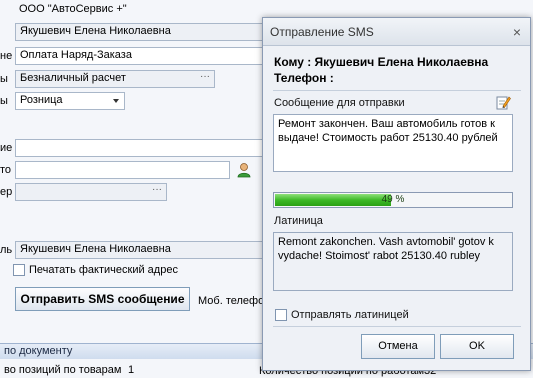  Describe the element at coordinates (4, 79) in the screenshot. I see `payment-label: ы` at that location.